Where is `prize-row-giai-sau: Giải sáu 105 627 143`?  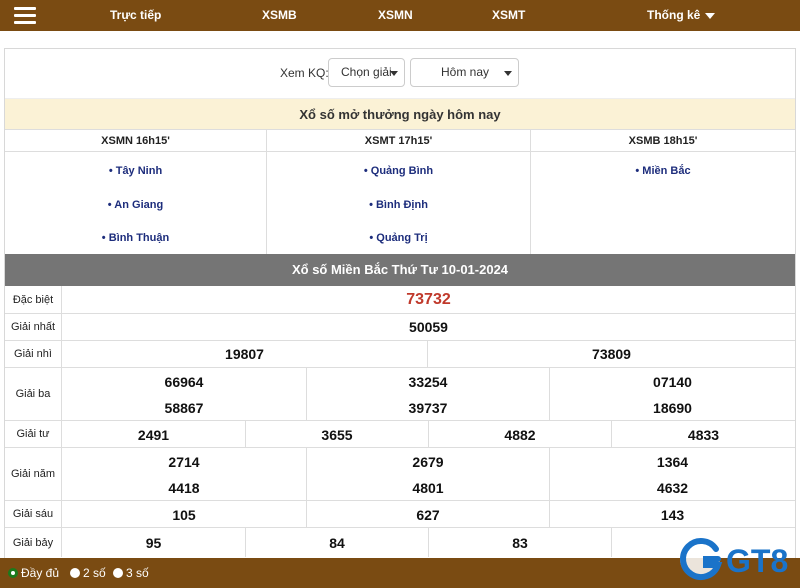 prize-row-giai-sau: Giải sáu 105 627 143 is located at coordinates (400, 514).